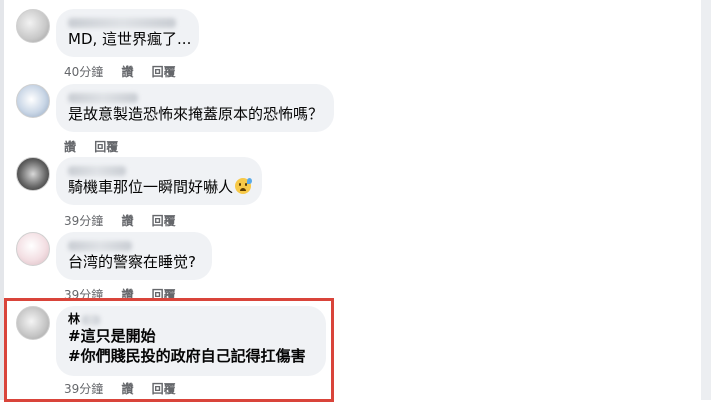  I want to click on comment-time: 39分鐘, so click(83, 221).